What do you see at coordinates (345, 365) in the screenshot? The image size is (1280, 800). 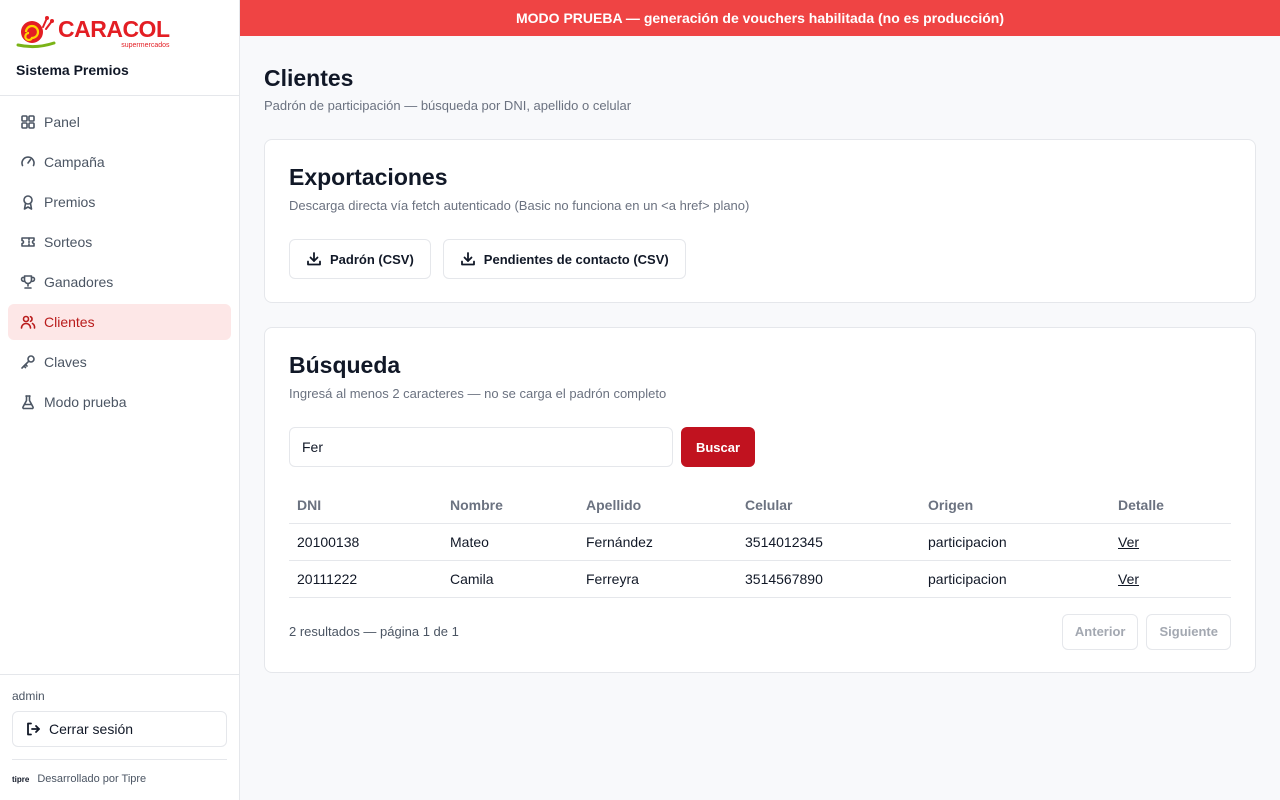 I see `search-title: Búsqueda` at bounding box center [345, 365].